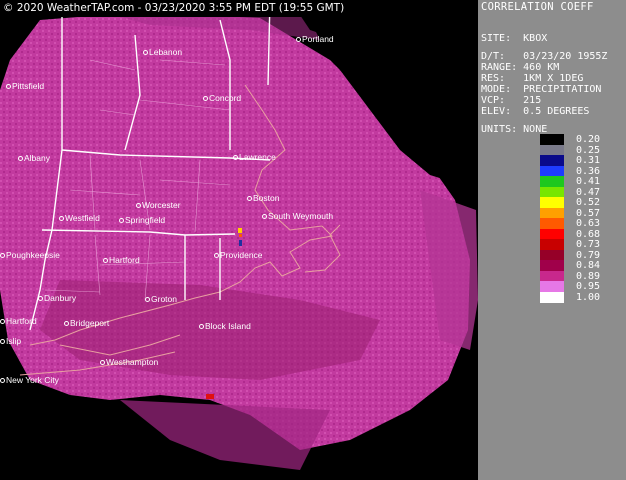 Image resolution: width=626 pixels, height=480 pixels. What do you see at coordinates (145, 220) in the screenshot?
I see `city-name: Springfield` at bounding box center [145, 220].